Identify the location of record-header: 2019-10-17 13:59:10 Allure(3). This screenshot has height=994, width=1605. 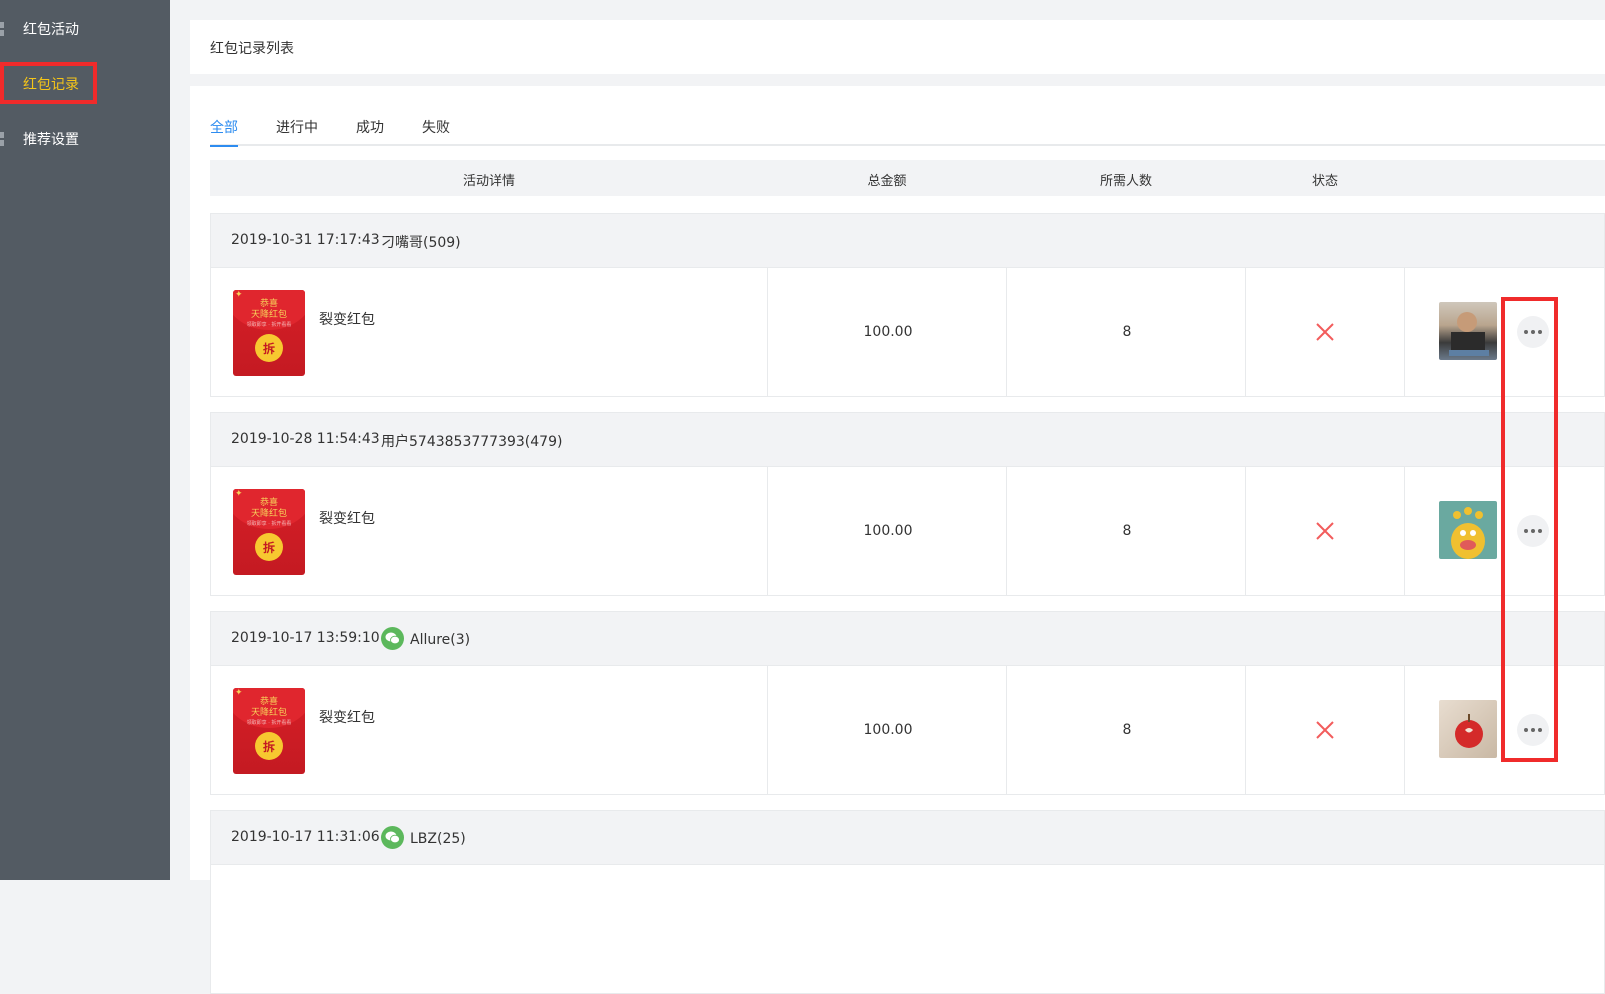
(907, 639).